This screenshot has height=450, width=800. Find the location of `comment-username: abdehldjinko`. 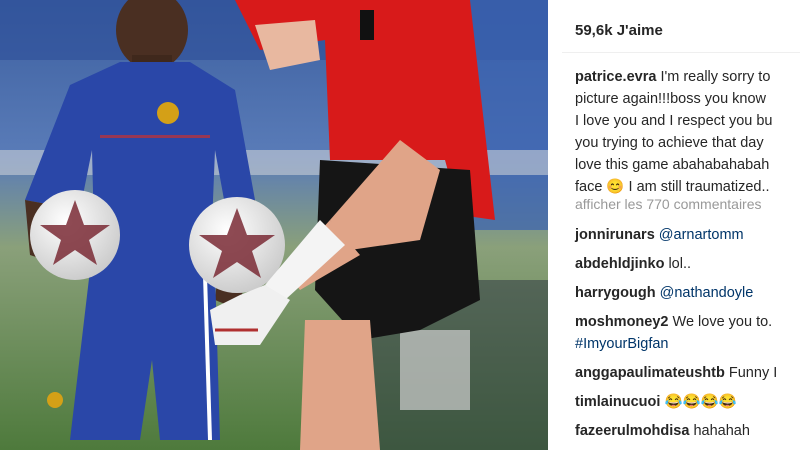

comment-username: abdehldjinko is located at coordinates (619, 264).